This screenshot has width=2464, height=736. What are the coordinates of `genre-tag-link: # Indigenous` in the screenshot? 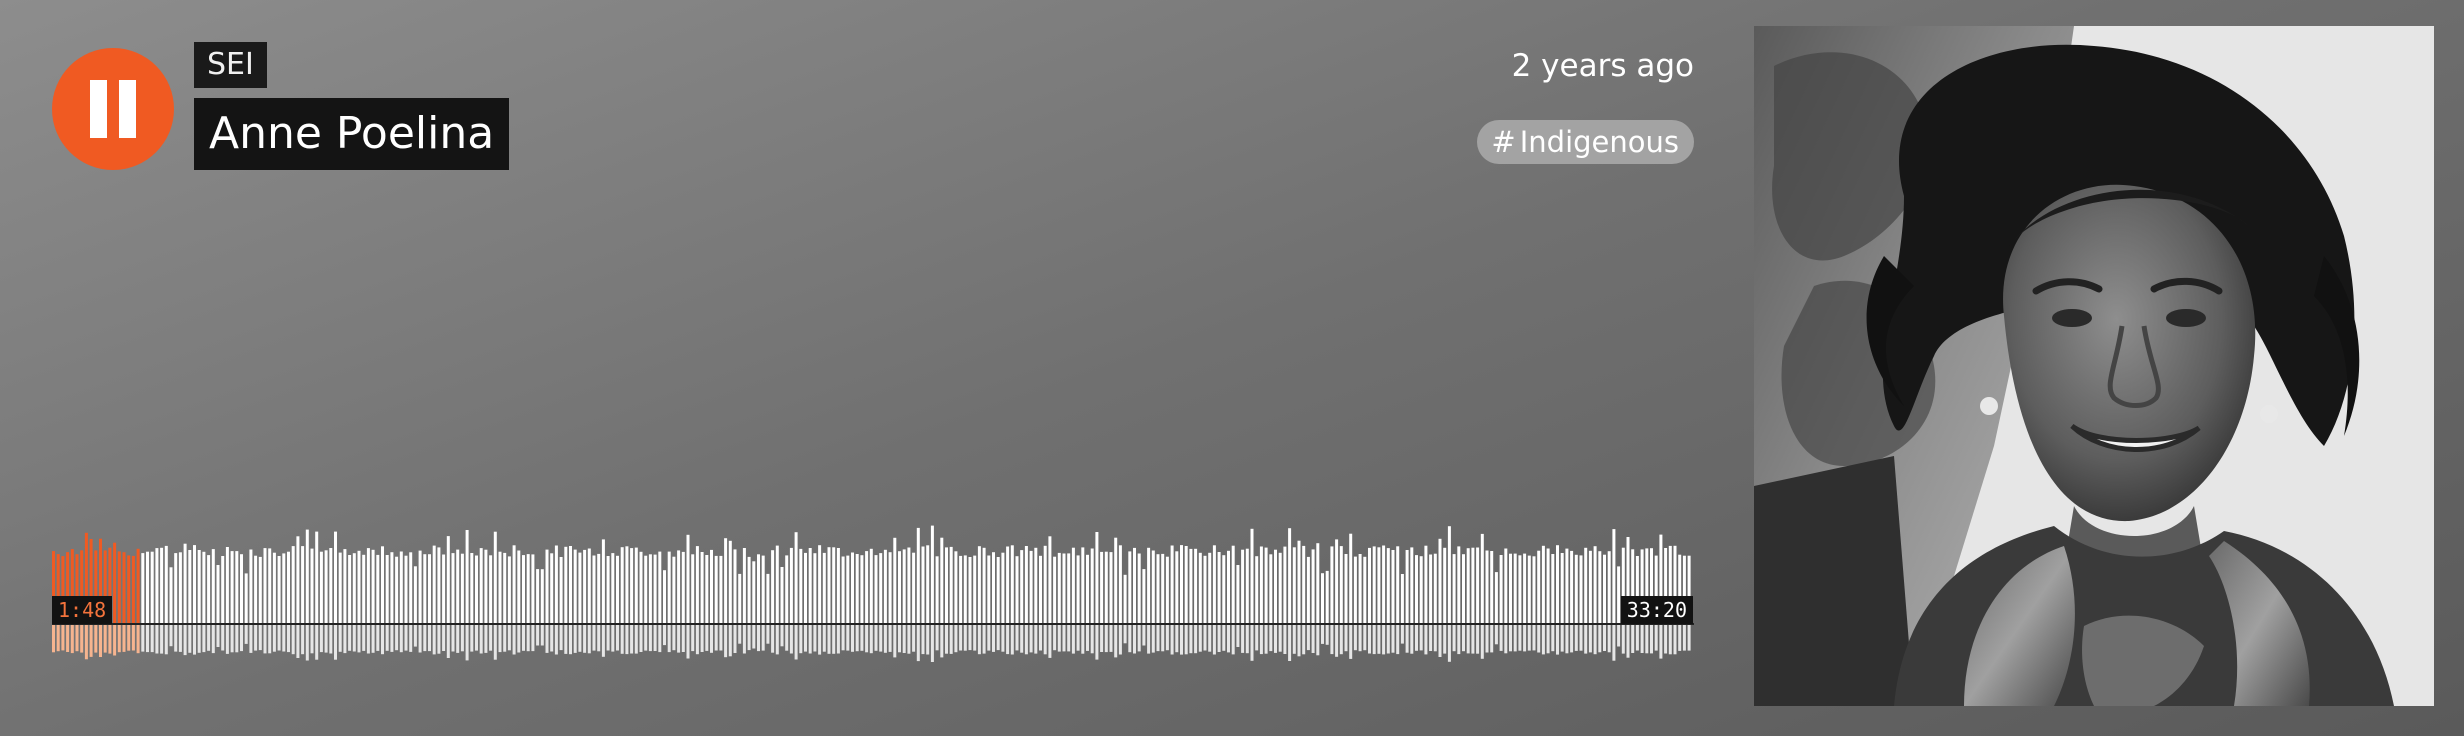 It's located at (1585, 142).